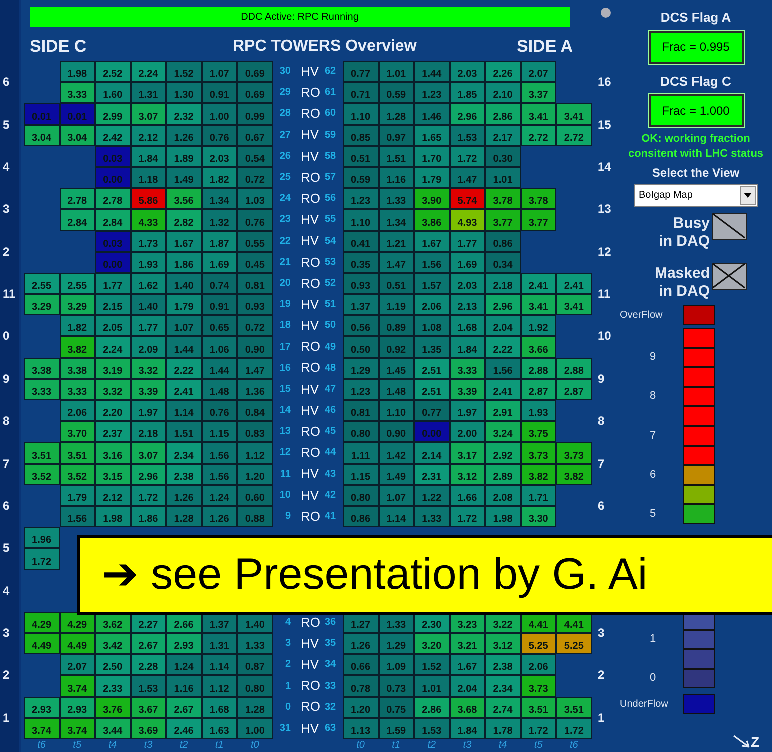  What do you see at coordinates (605, 125) in the screenshot?
I see `sector-number: 15` at bounding box center [605, 125].